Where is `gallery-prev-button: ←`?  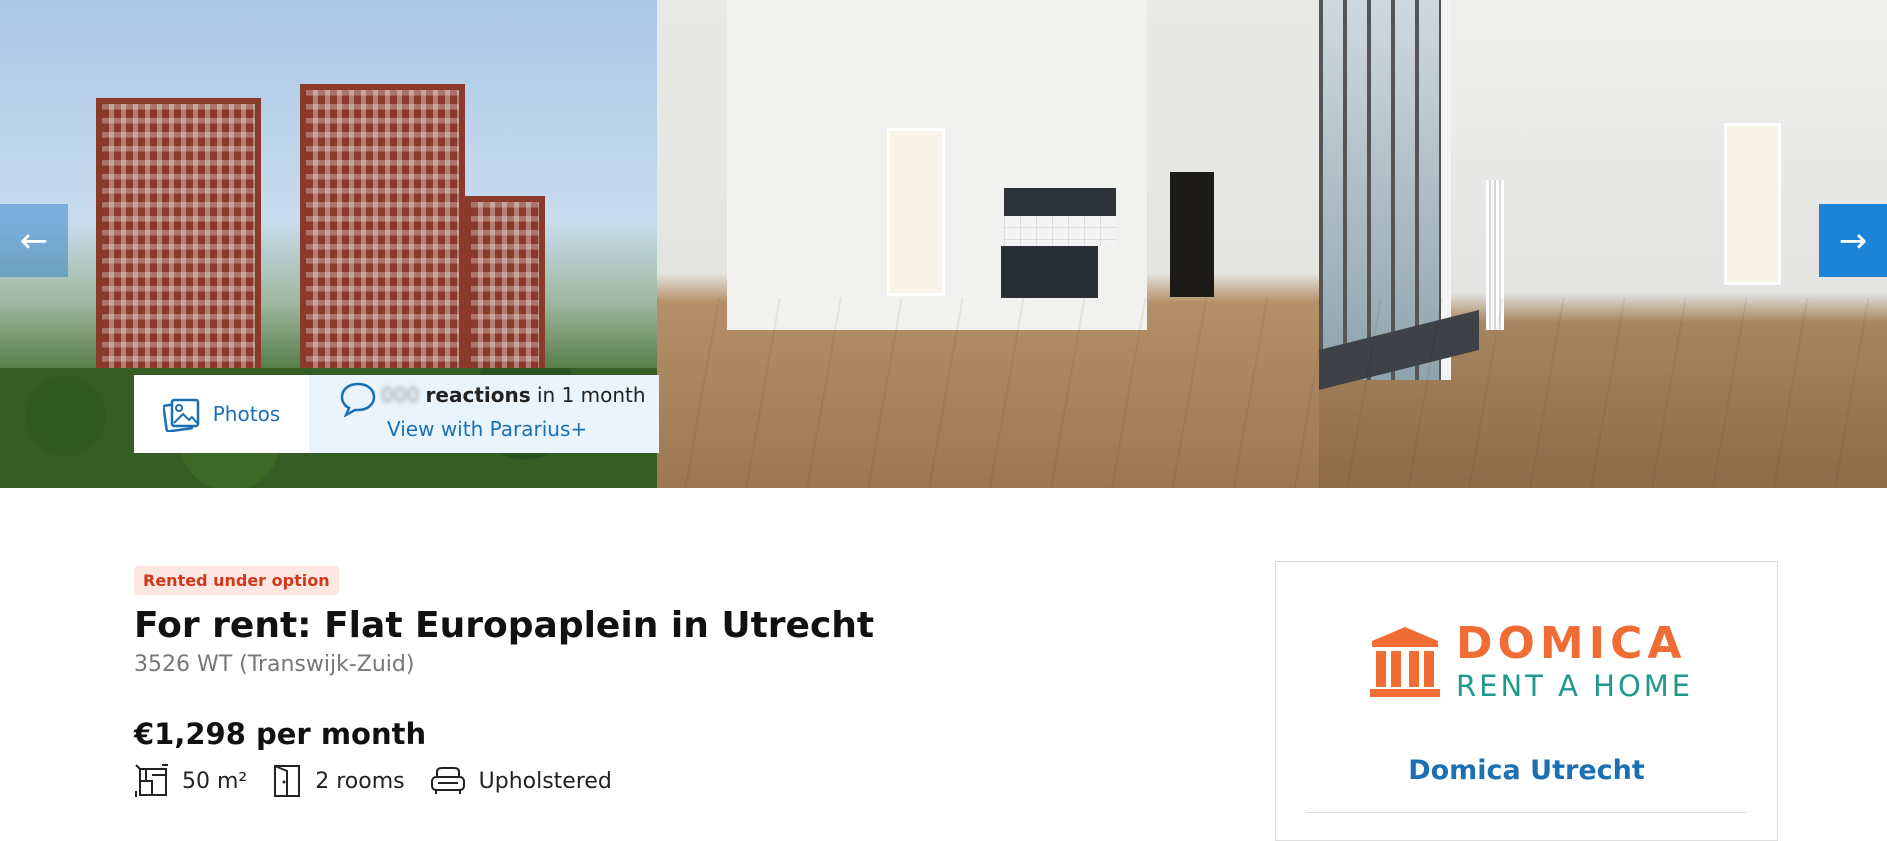 gallery-prev-button: ← is located at coordinates (34, 240).